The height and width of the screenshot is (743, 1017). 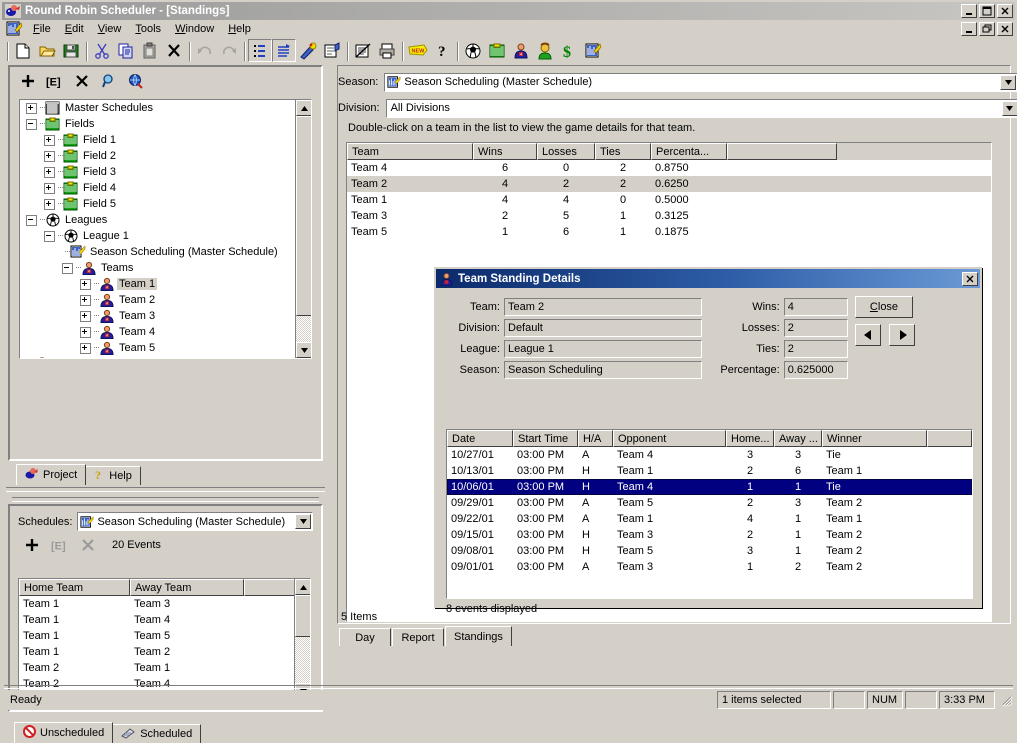 What do you see at coordinates (42, 29) in the screenshot?
I see `menu-file: File` at bounding box center [42, 29].